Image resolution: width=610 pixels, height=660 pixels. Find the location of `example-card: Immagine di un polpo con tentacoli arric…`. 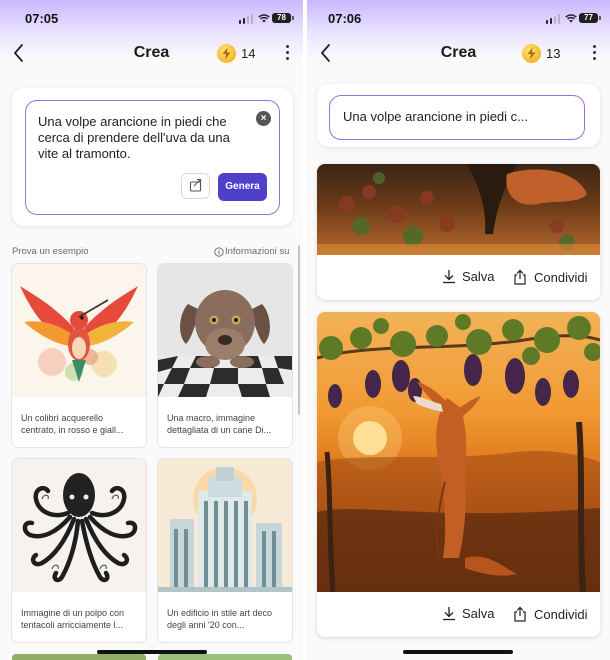

example-card: Immagine di un polpo con tentacoli arric… is located at coordinates (79, 550).